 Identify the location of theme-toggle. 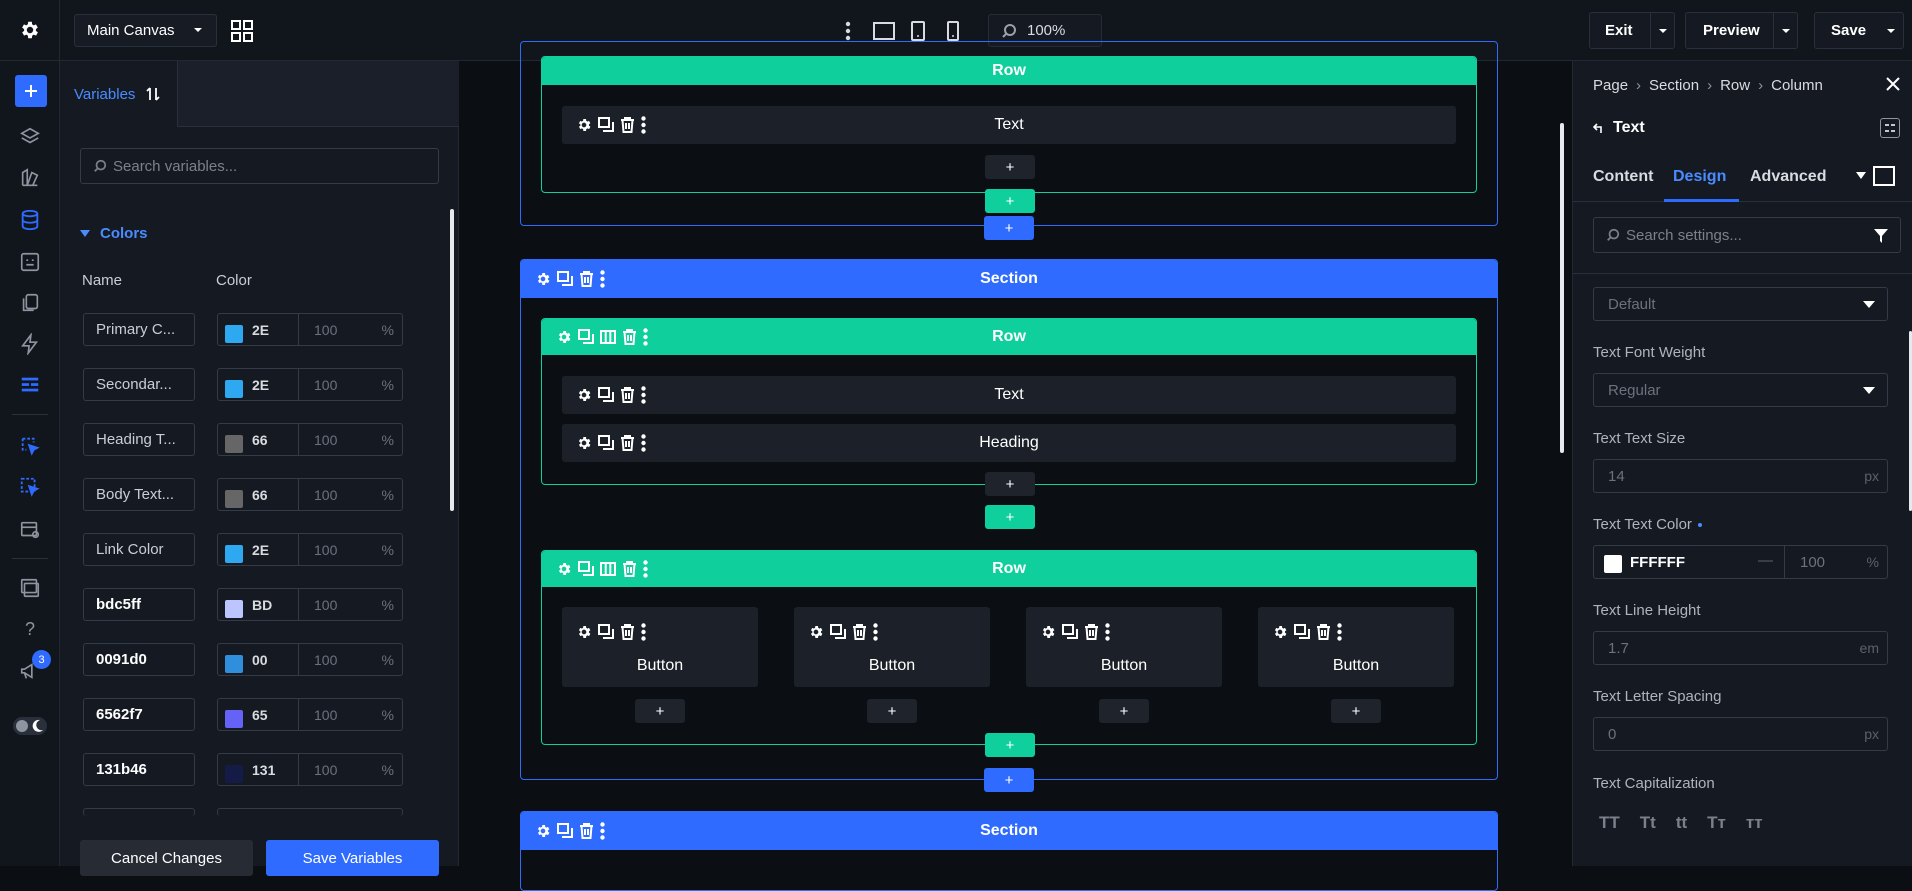
(30, 726).